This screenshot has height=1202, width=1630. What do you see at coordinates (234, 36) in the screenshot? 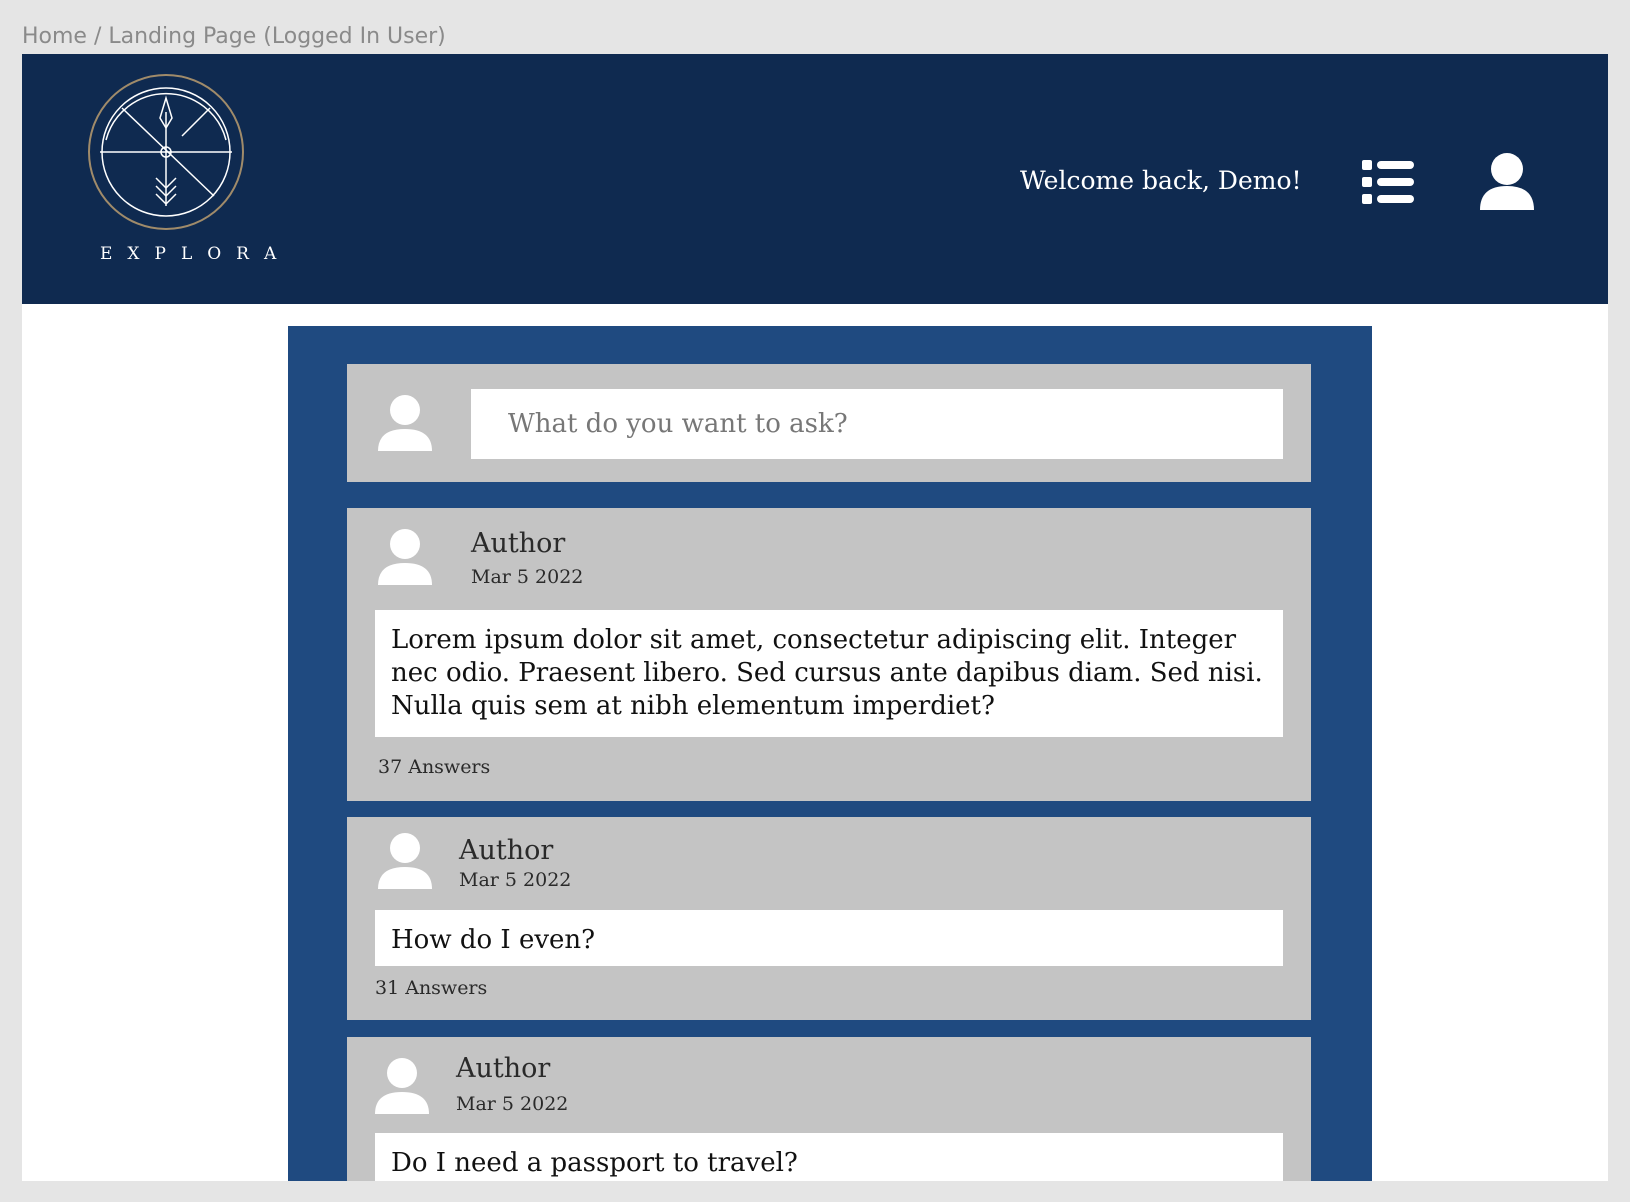
I see `breadcrumb: Home / Landing Page (Logged In User)` at bounding box center [234, 36].